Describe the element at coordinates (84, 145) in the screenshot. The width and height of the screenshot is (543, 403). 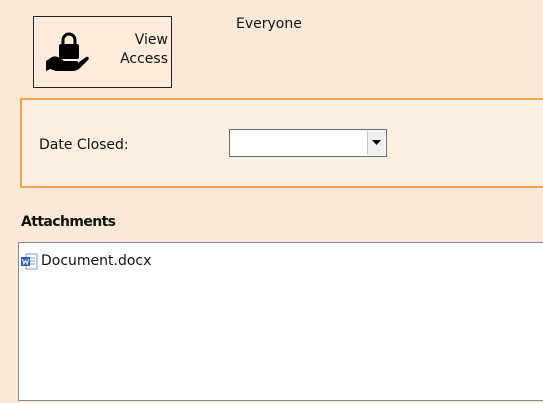
I see `date-closed-label: Date Closed:` at that location.